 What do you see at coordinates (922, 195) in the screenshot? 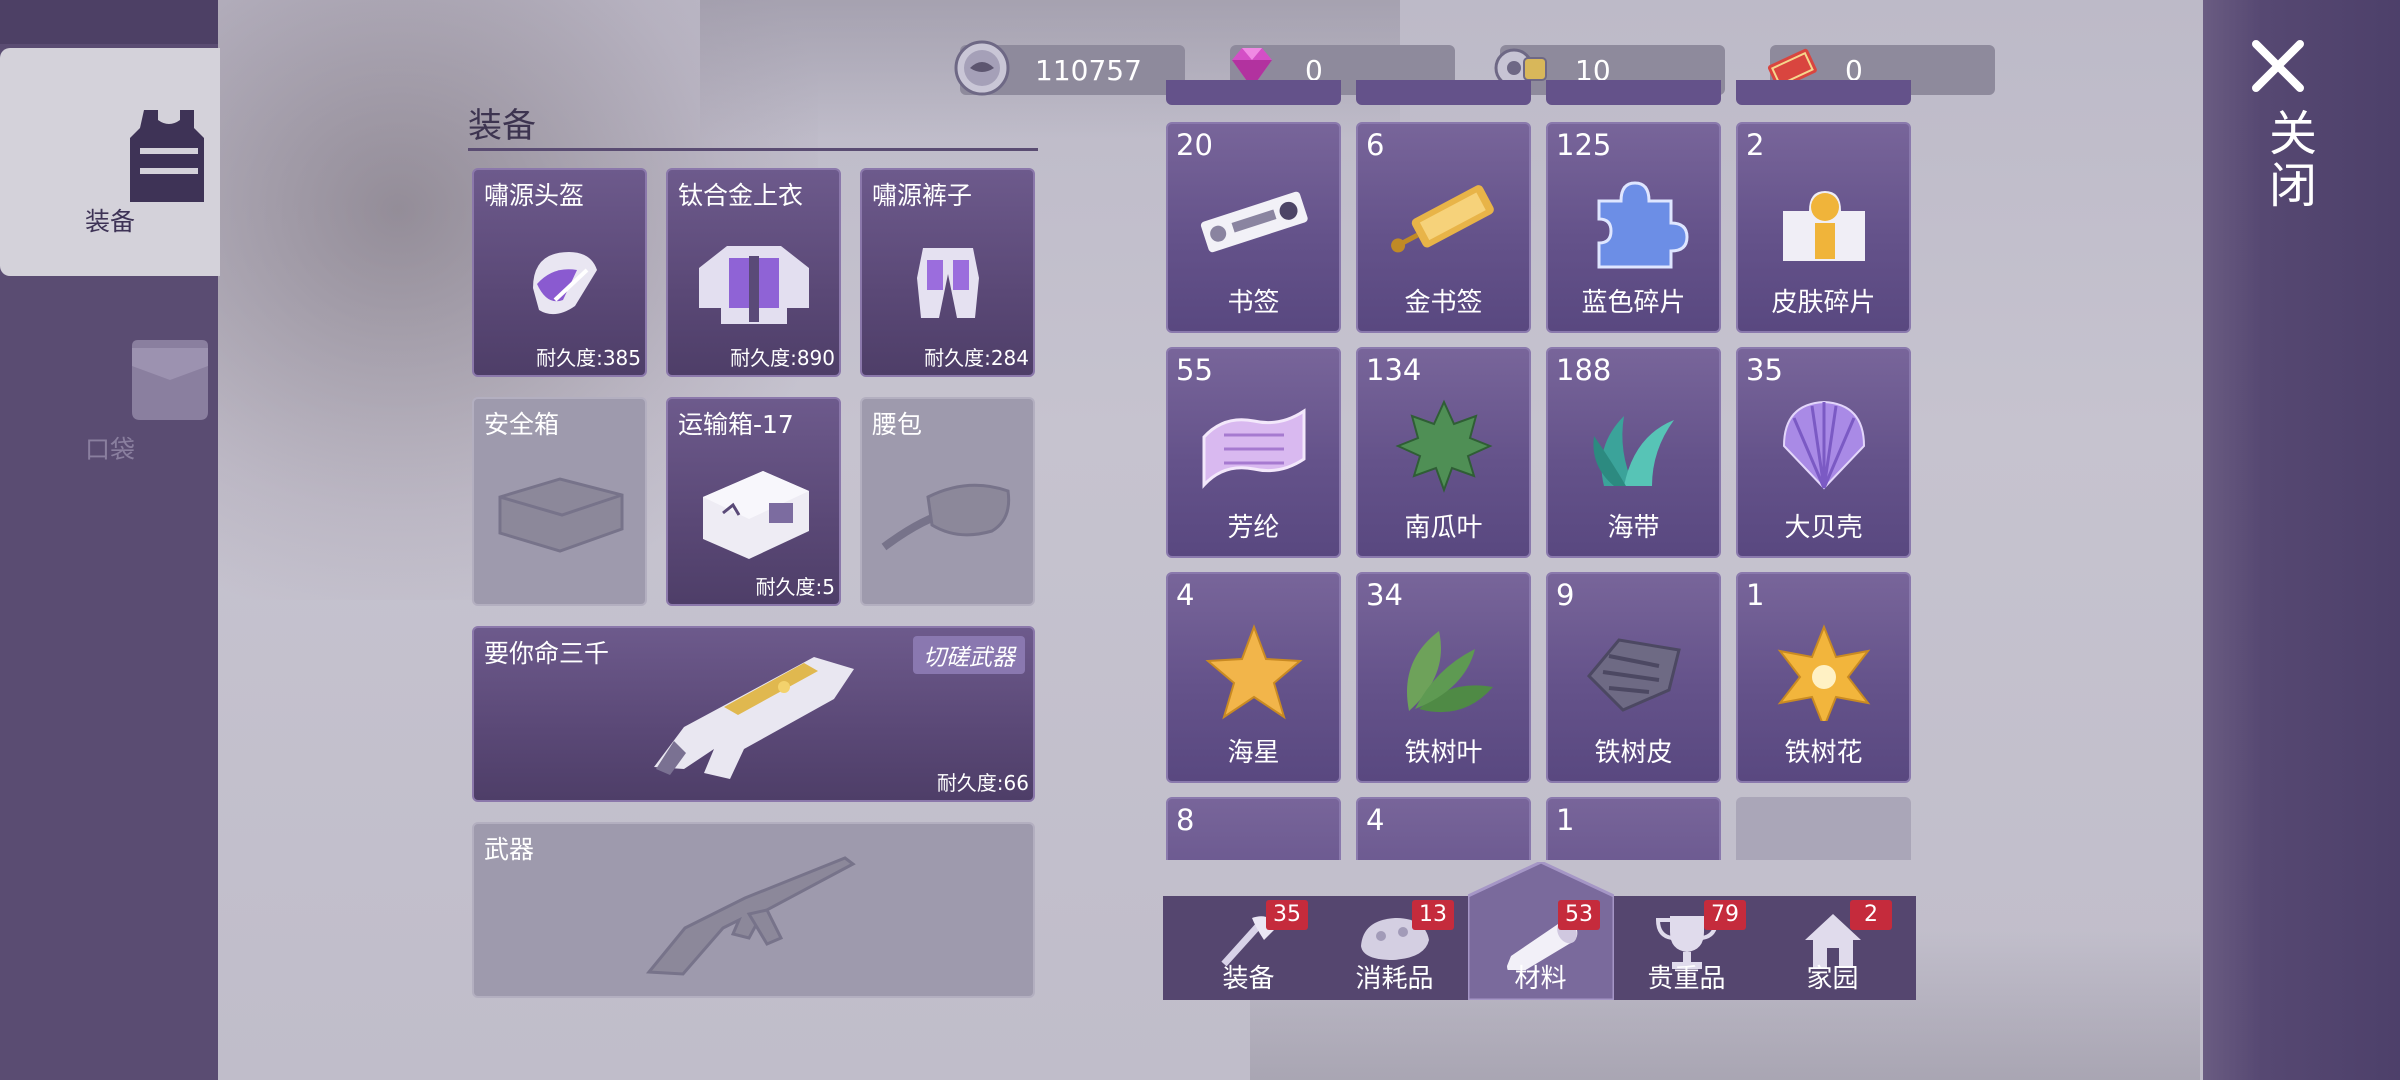
I see `equip-slot-name: 嘯源裤子` at bounding box center [922, 195].